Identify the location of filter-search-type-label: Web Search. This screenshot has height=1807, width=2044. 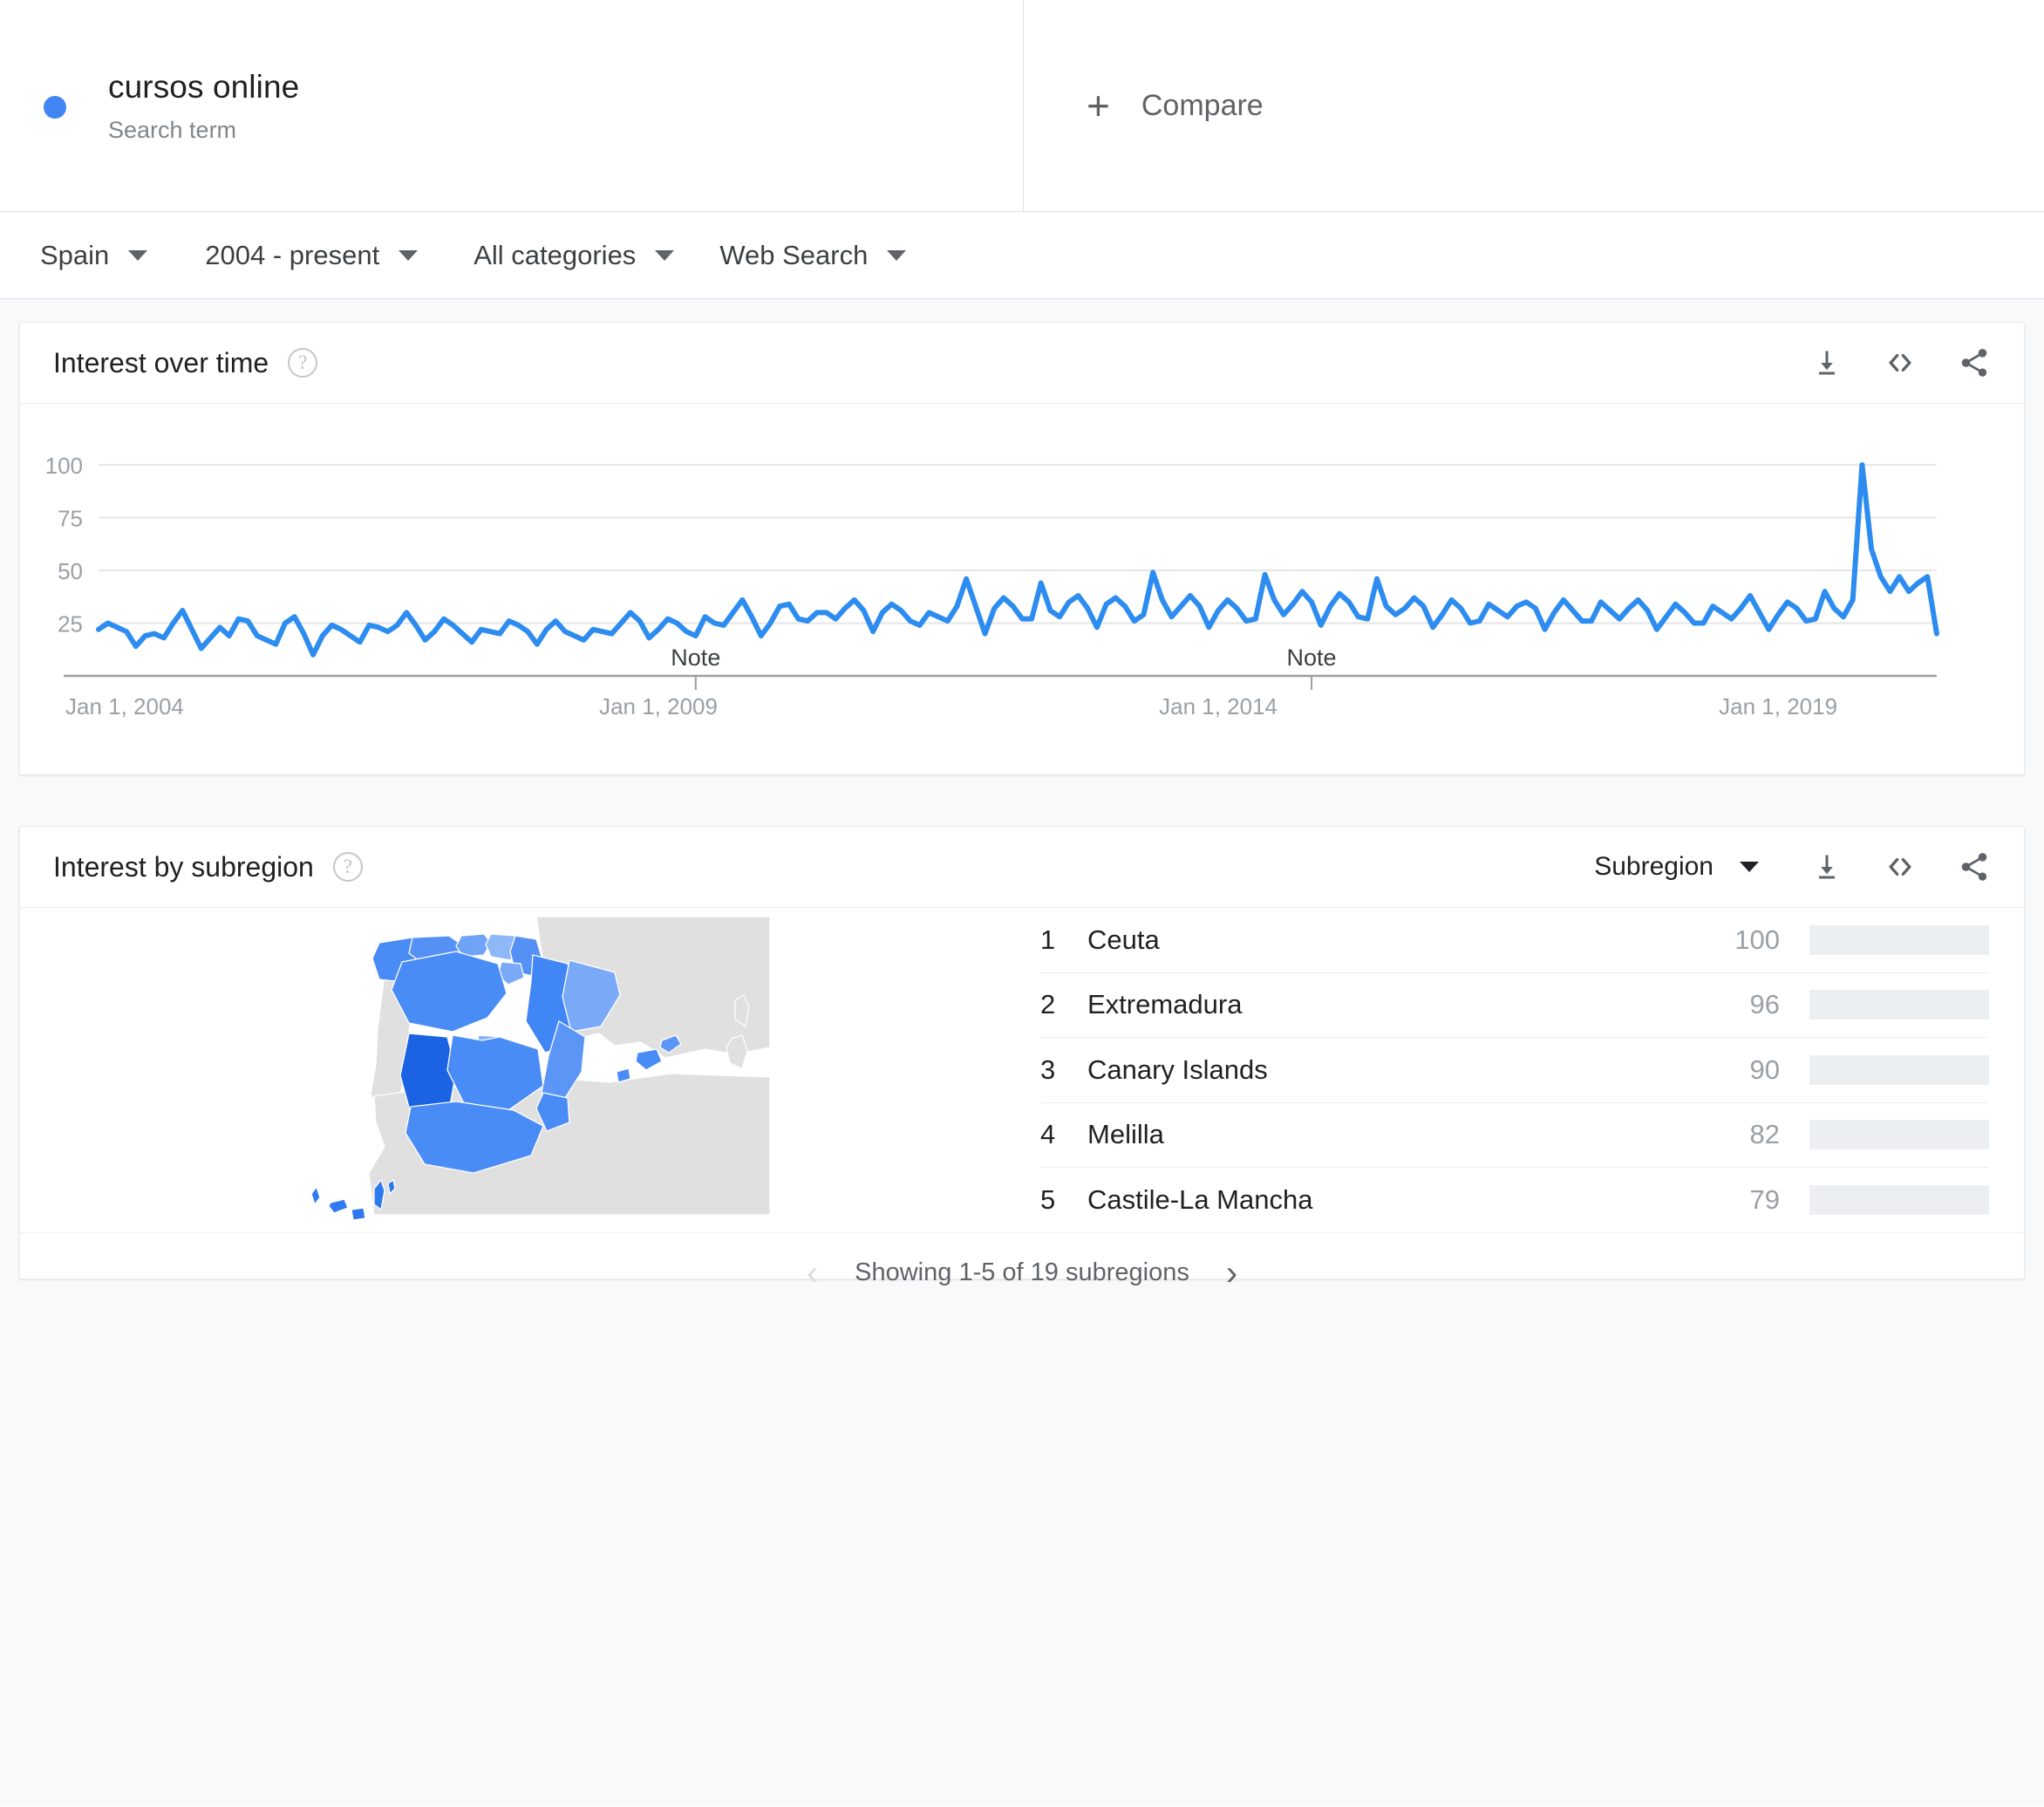
(794, 254).